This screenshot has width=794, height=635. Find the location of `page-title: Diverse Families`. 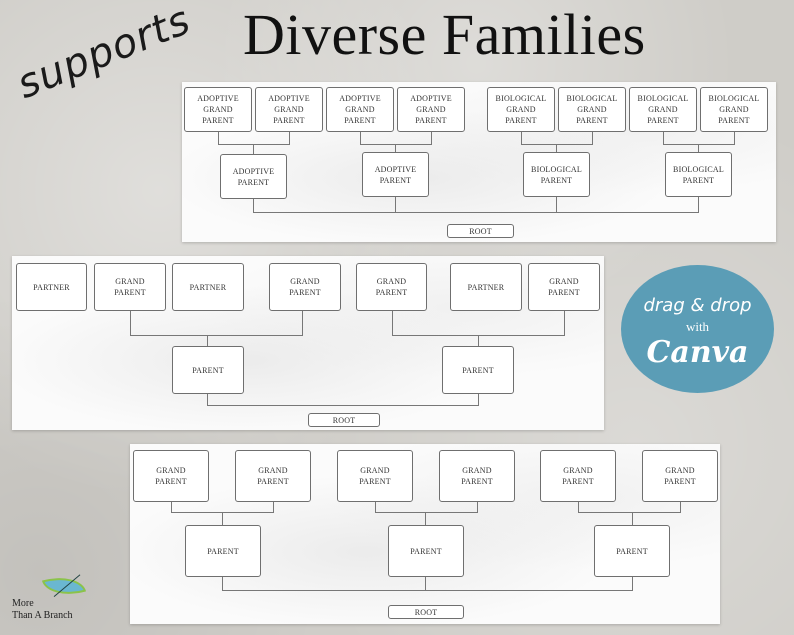

page-title: Diverse Families is located at coordinates (444, 34).